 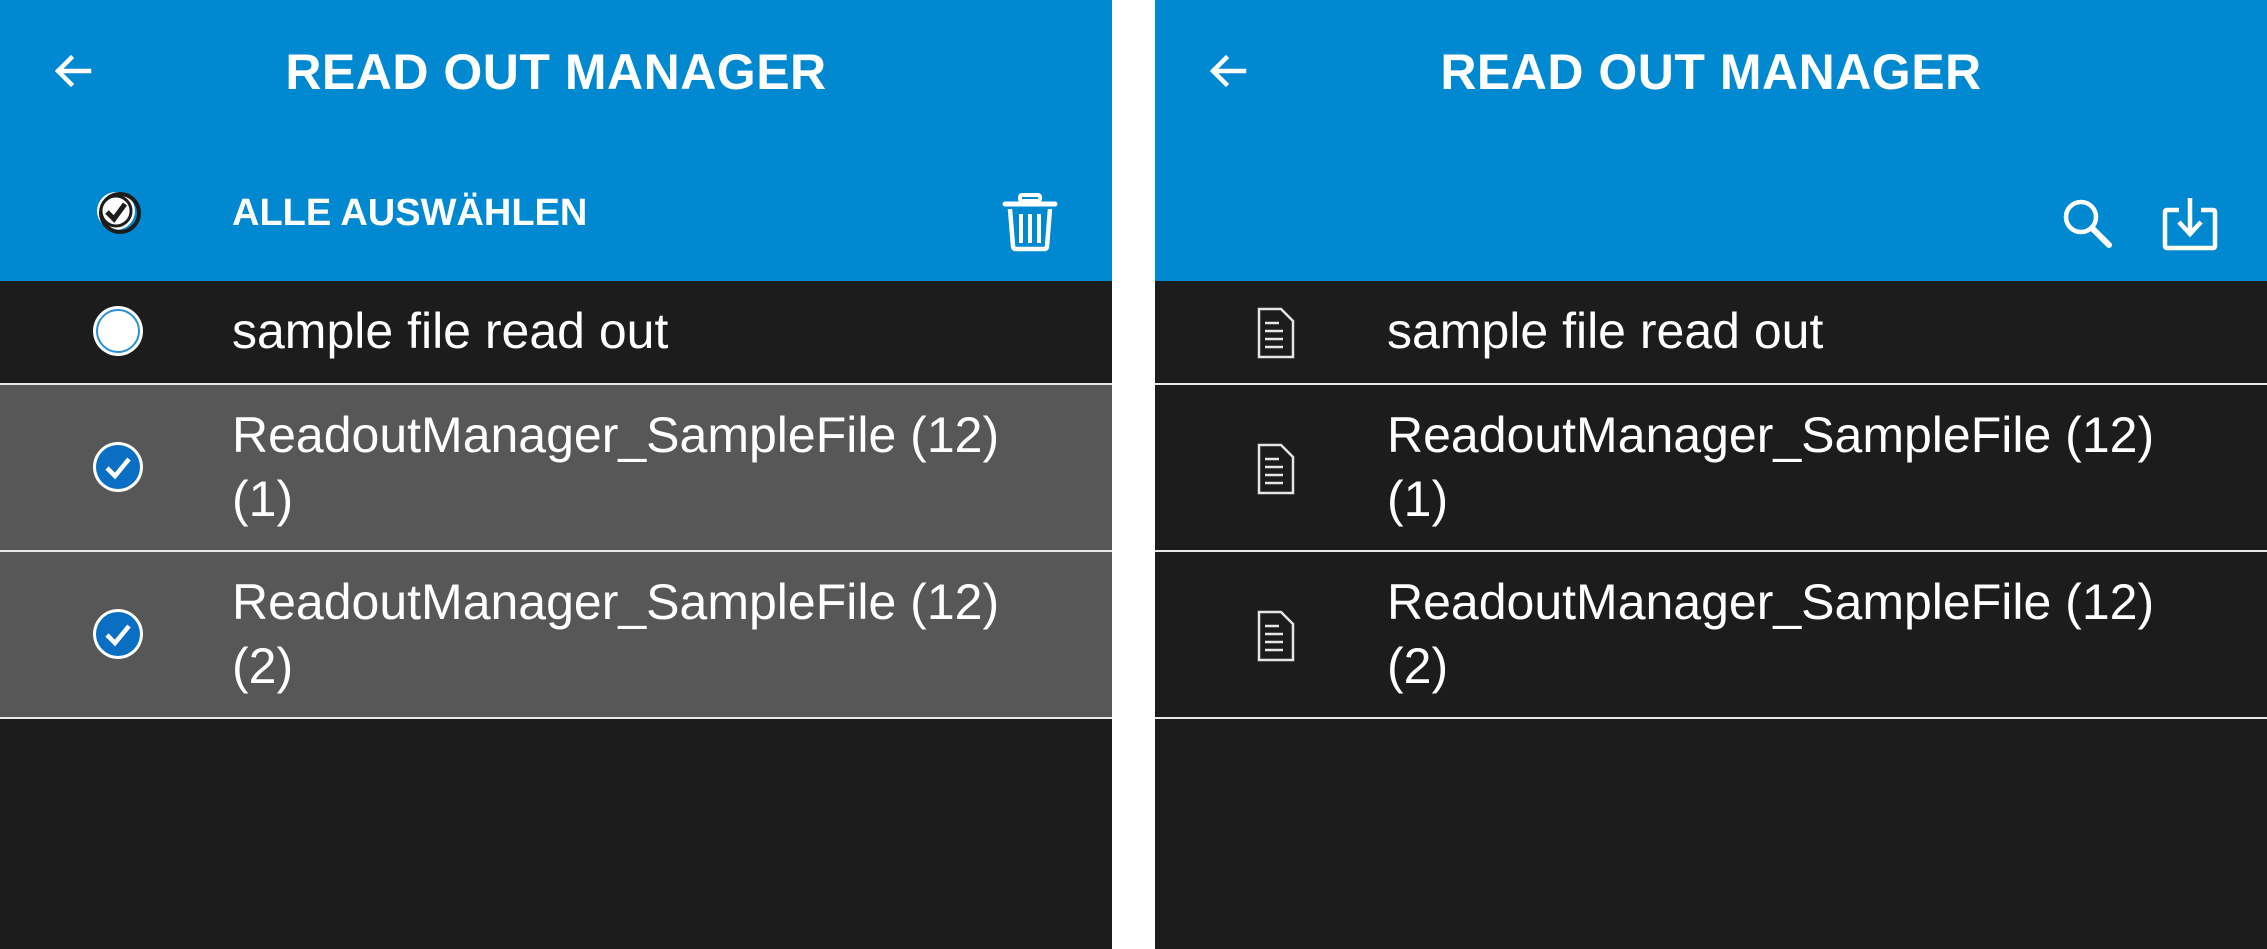 I want to click on download-icon, so click(x=2190, y=224).